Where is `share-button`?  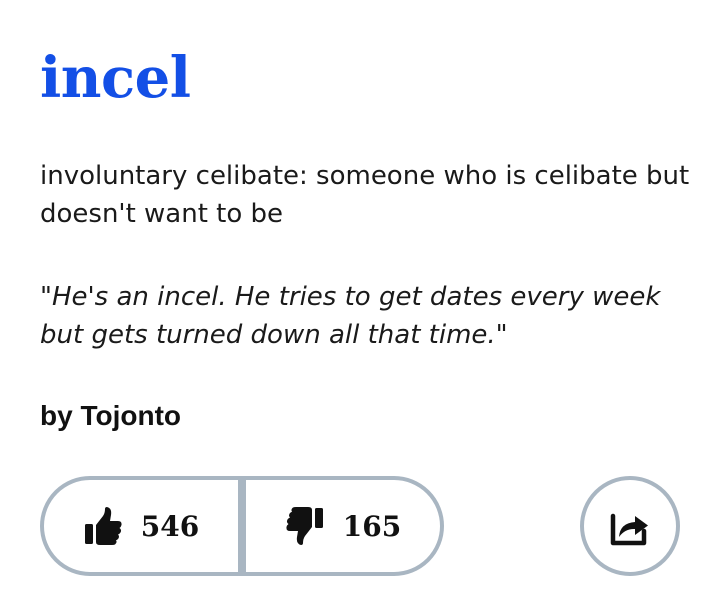 share-button is located at coordinates (630, 526).